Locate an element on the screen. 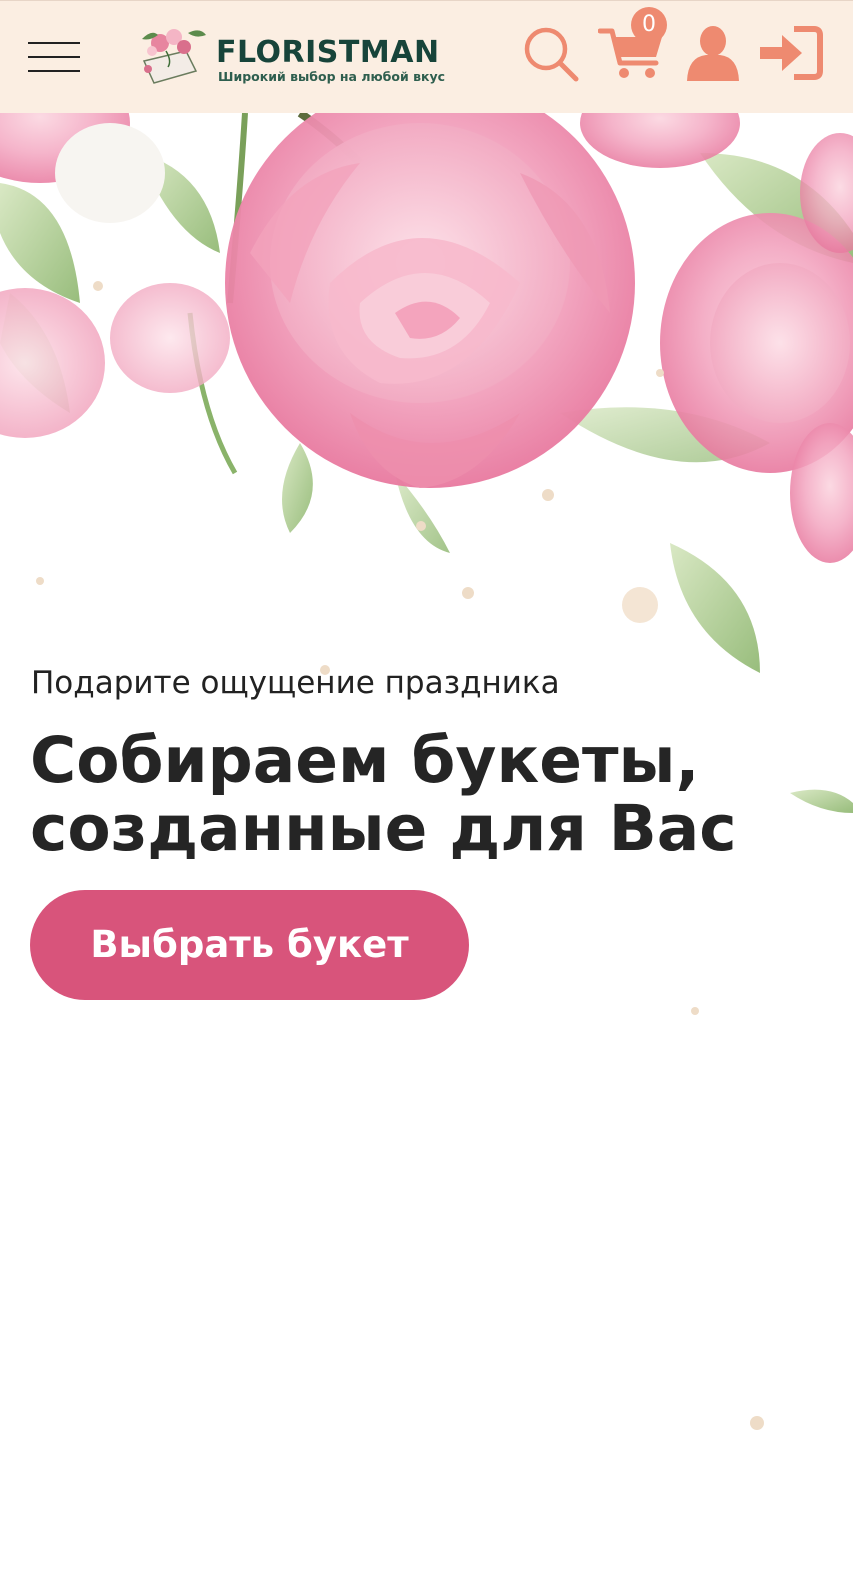 The width and height of the screenshot is (853, 1577). logo-tagline: Широкий выбор на любой вкус is located at coordinates (332, 76).